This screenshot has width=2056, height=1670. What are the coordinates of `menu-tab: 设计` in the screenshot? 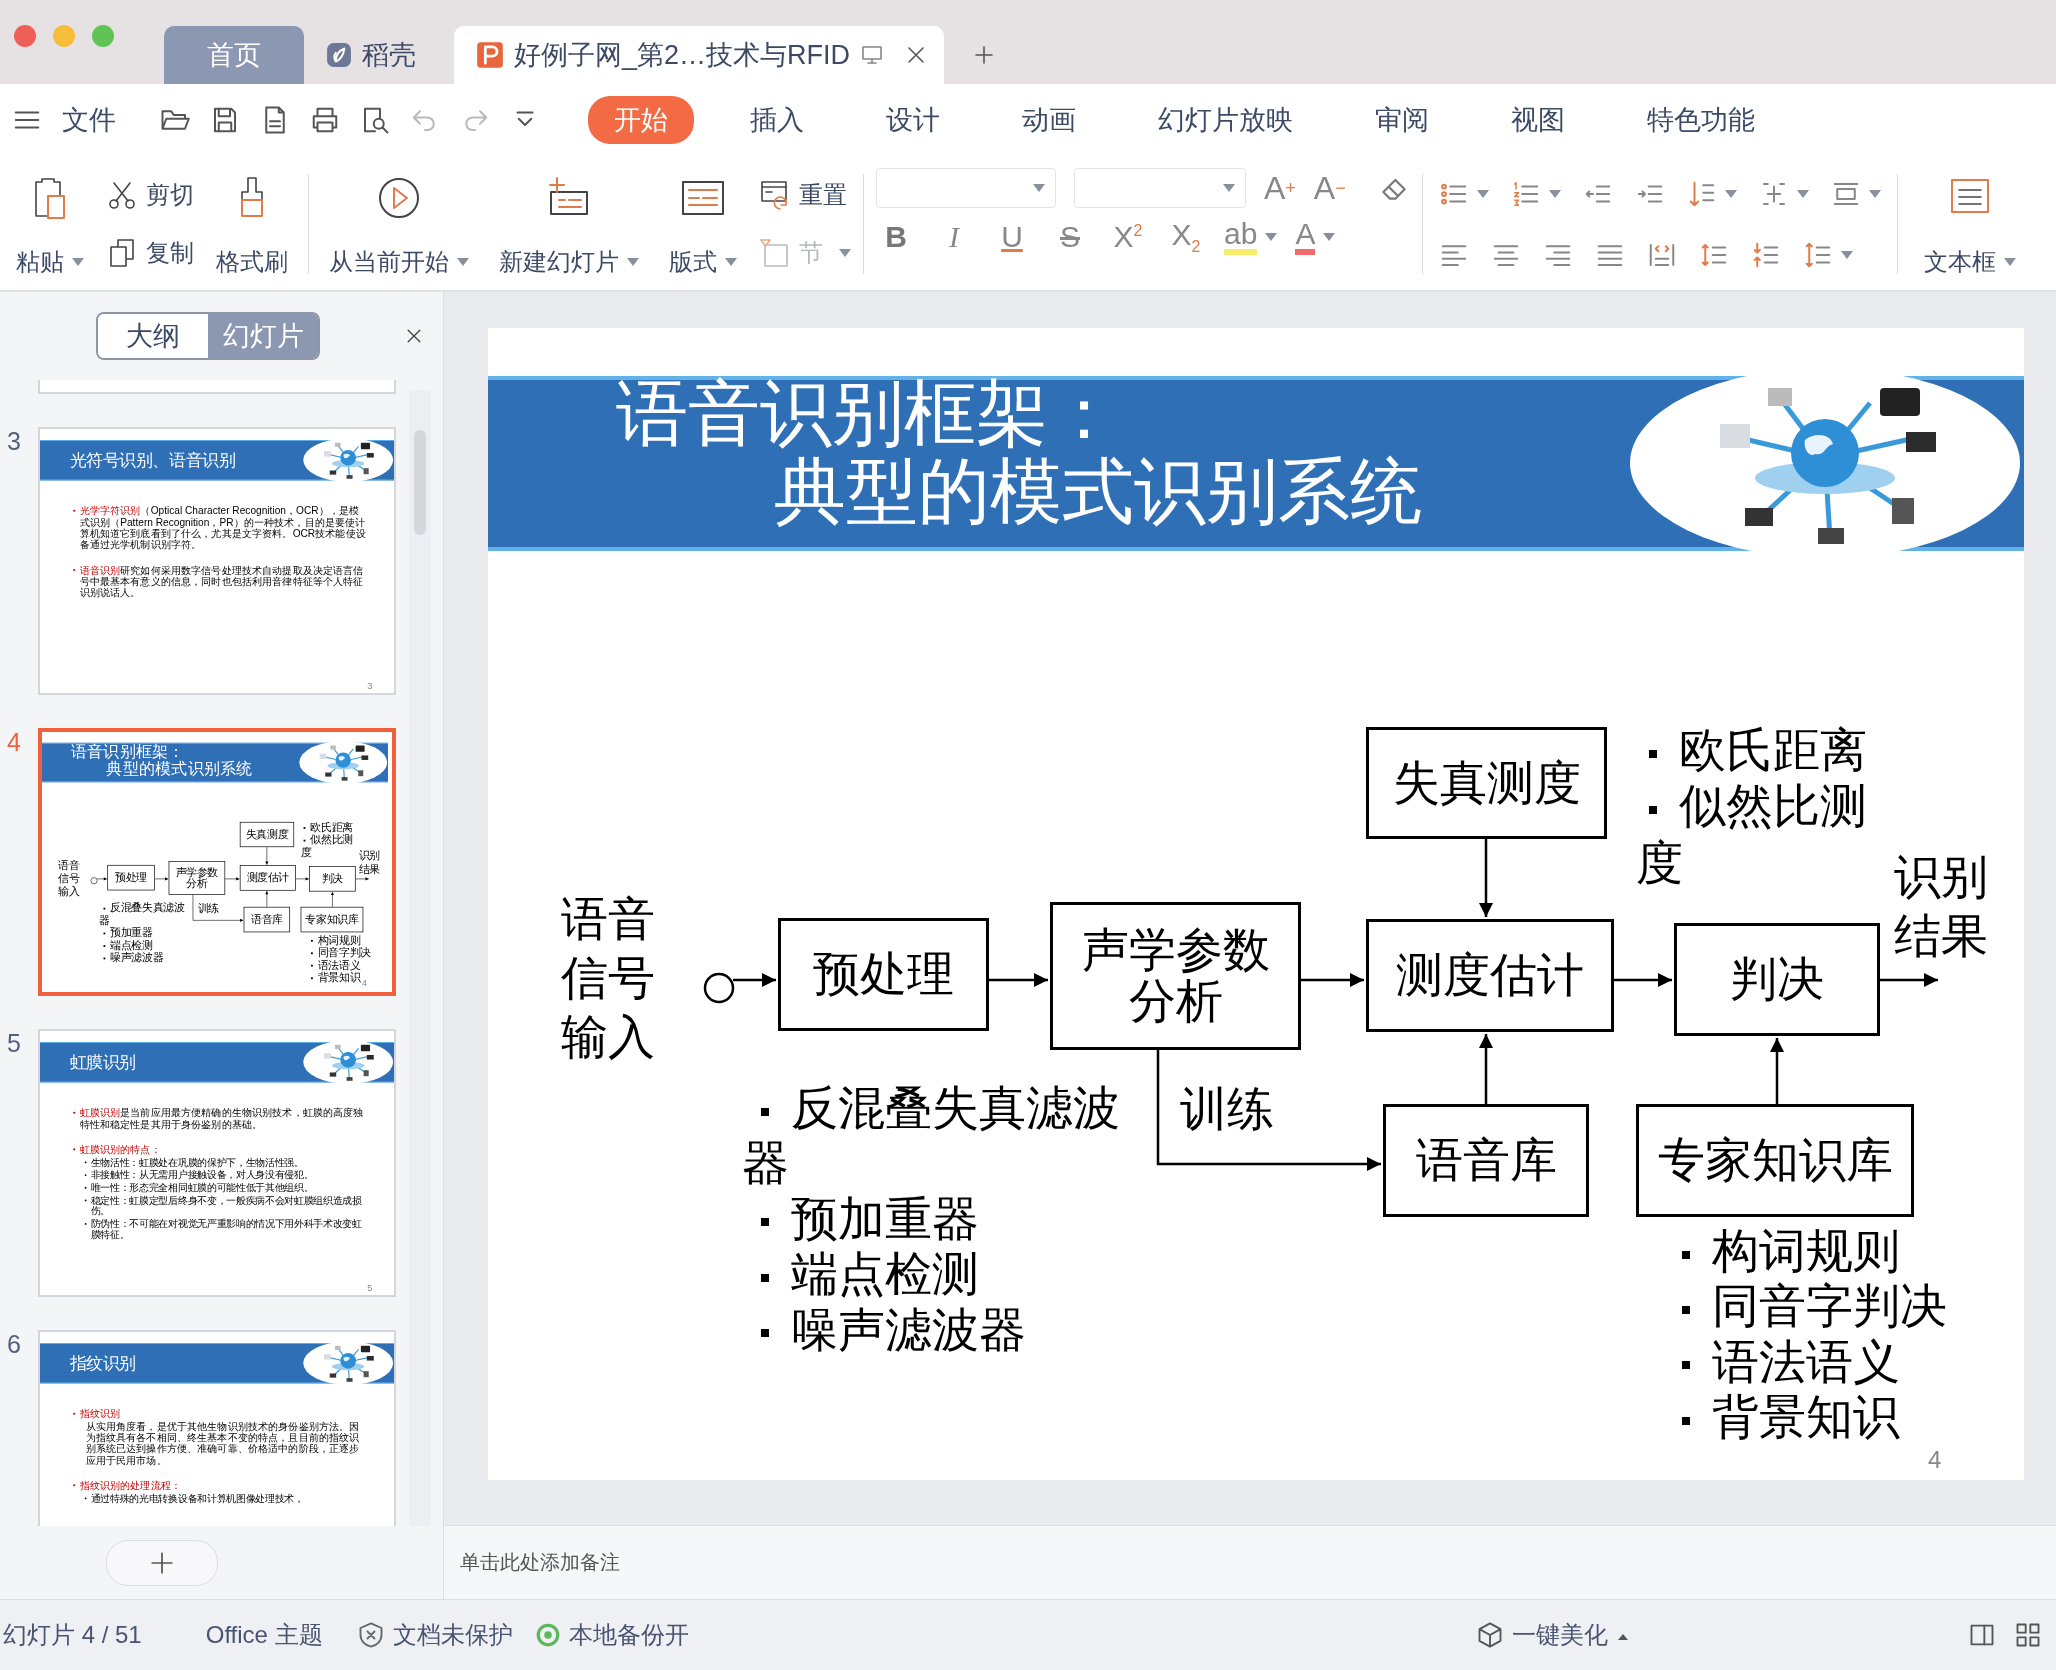 It's located at (913, 120).